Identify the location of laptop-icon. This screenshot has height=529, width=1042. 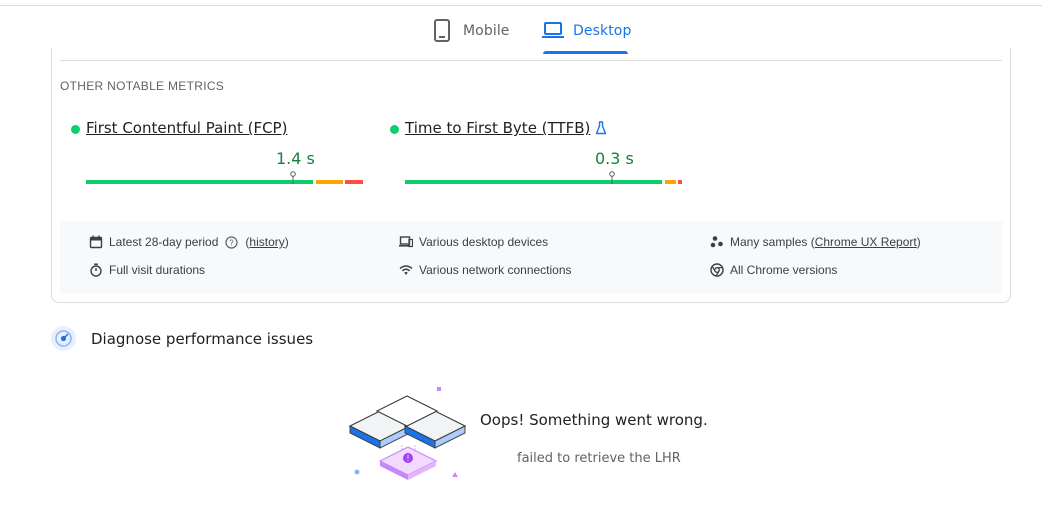
(553, 30).